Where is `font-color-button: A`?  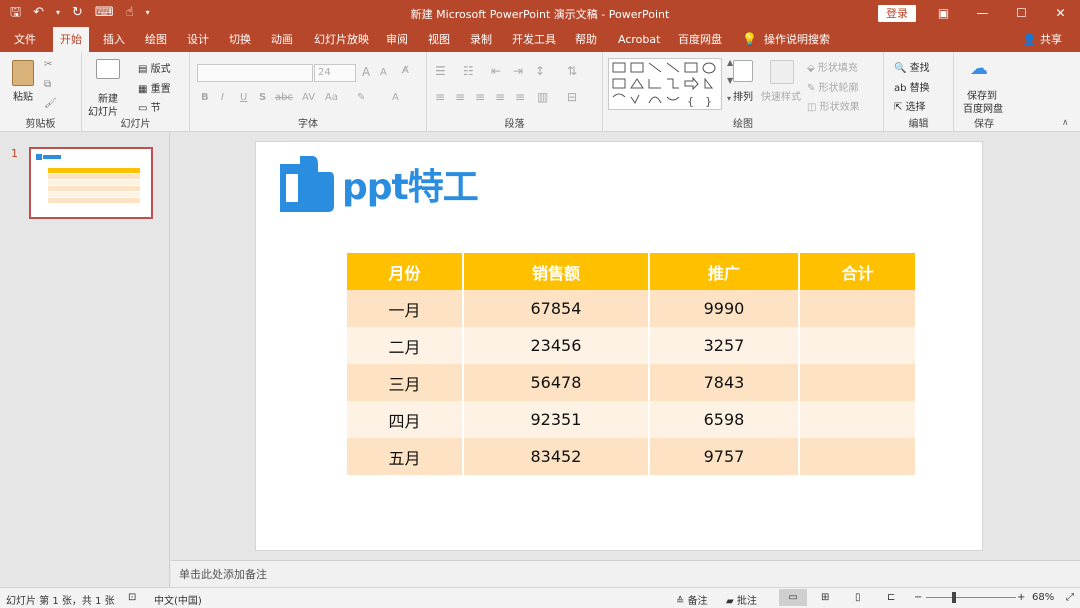 font-color-button: A is located at coordinates (395, 97).